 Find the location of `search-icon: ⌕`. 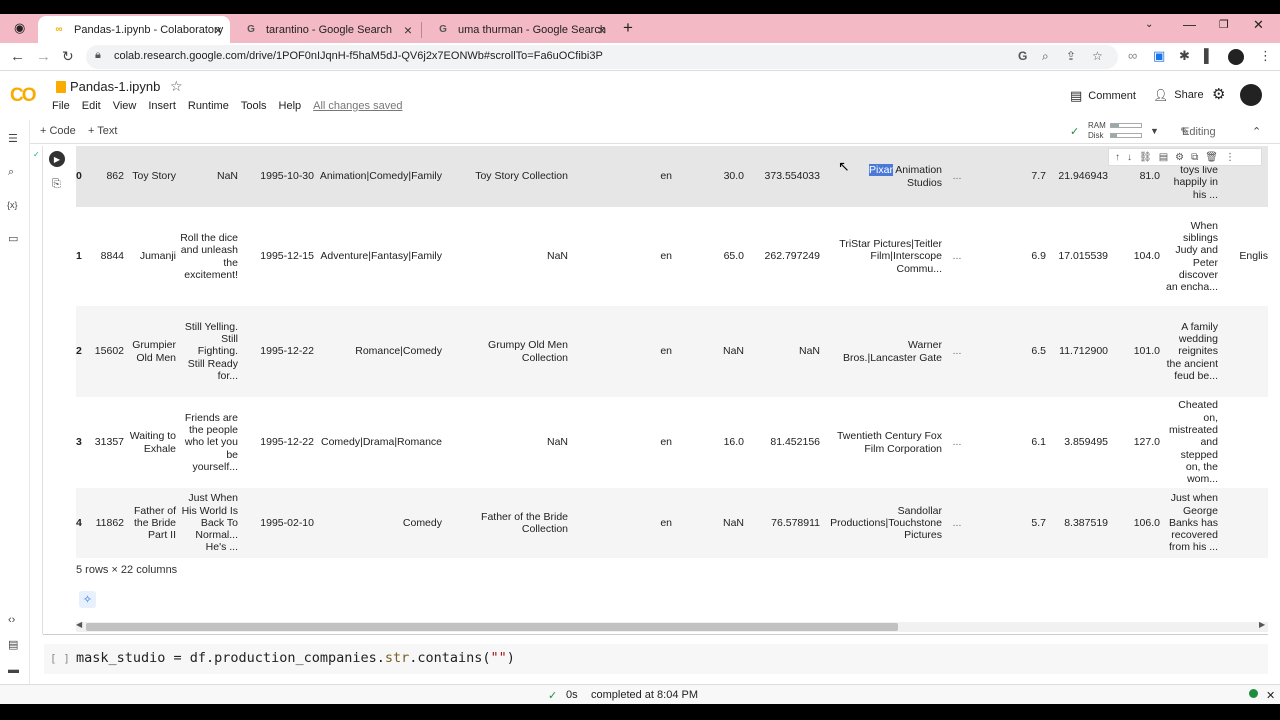

search-icon: ⌕ is located at coordinates (11, 172).